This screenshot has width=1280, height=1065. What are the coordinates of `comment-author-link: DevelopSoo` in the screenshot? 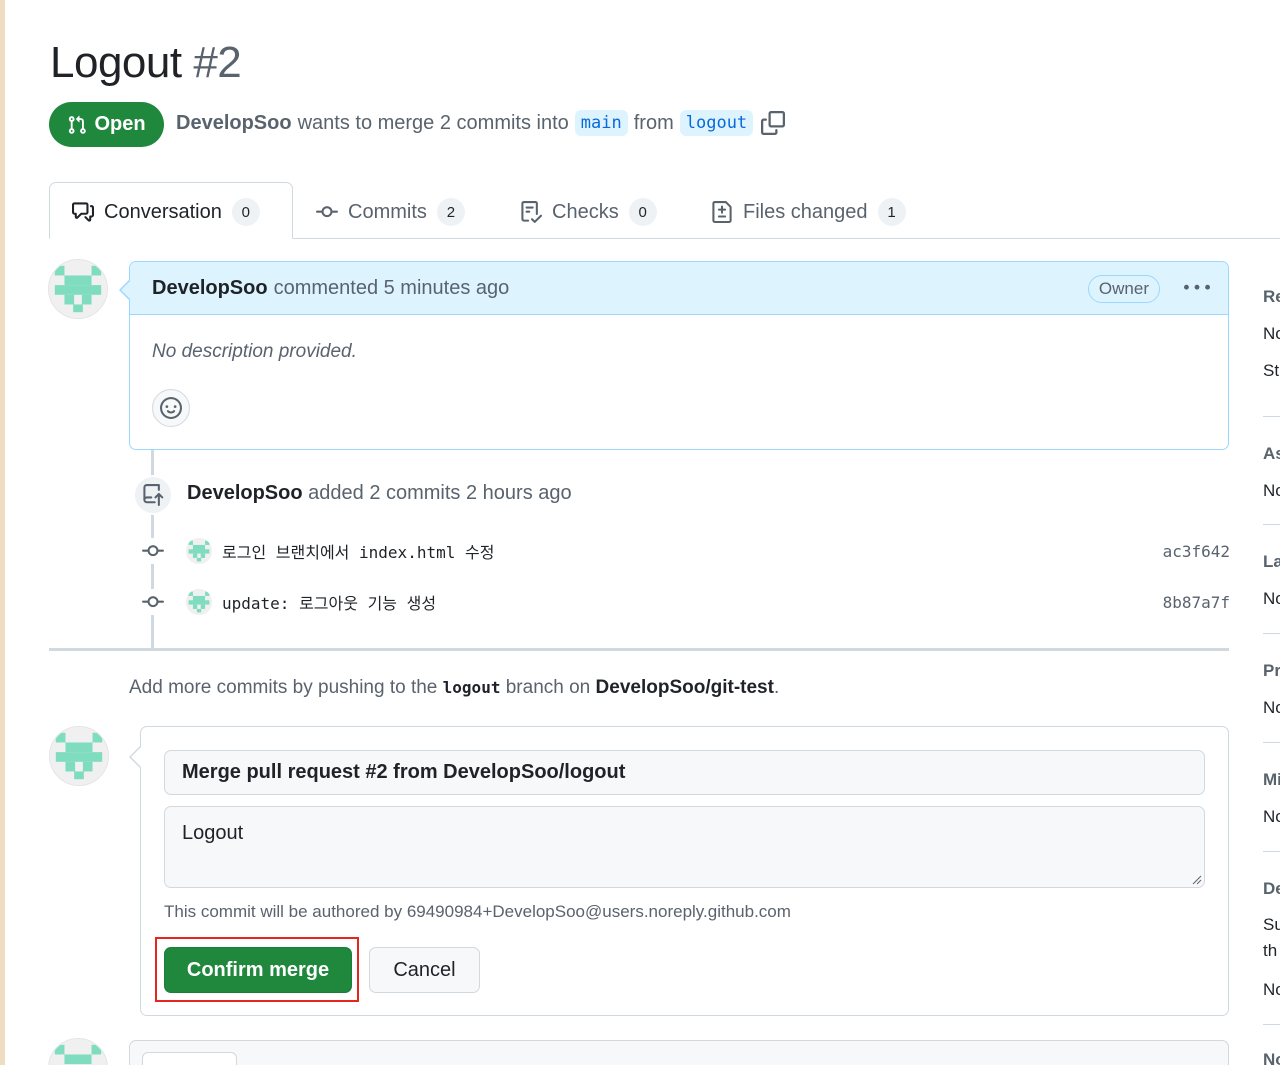 It's located at (210, 288).